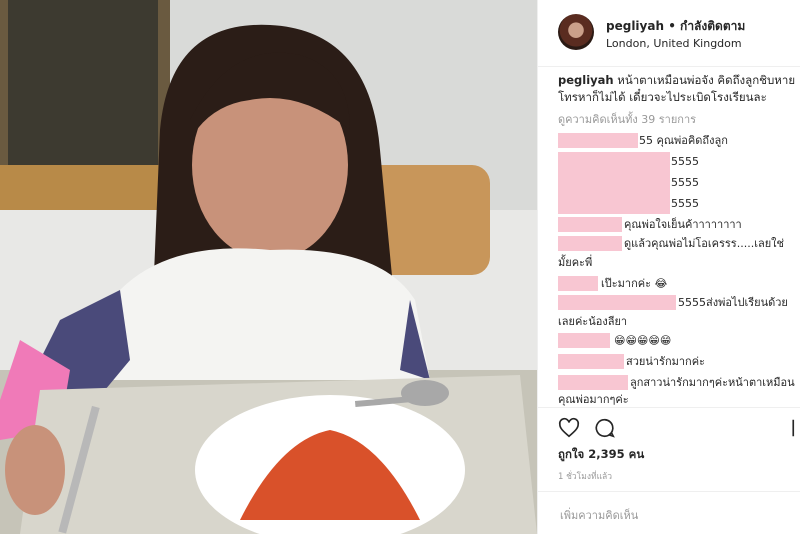 The width and height of the screenshot is (800, 535). I want to click on follow-status: • กำลังติดตาม, so click(706, 26).